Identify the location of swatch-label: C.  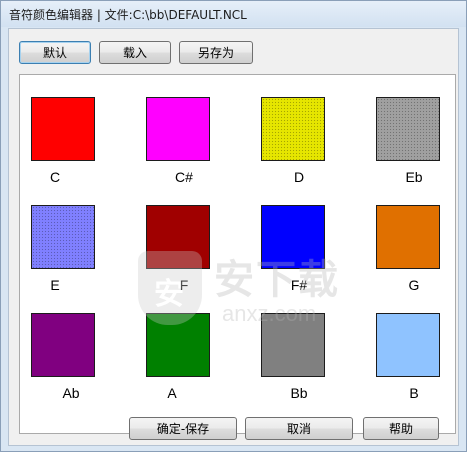
(55, 177).